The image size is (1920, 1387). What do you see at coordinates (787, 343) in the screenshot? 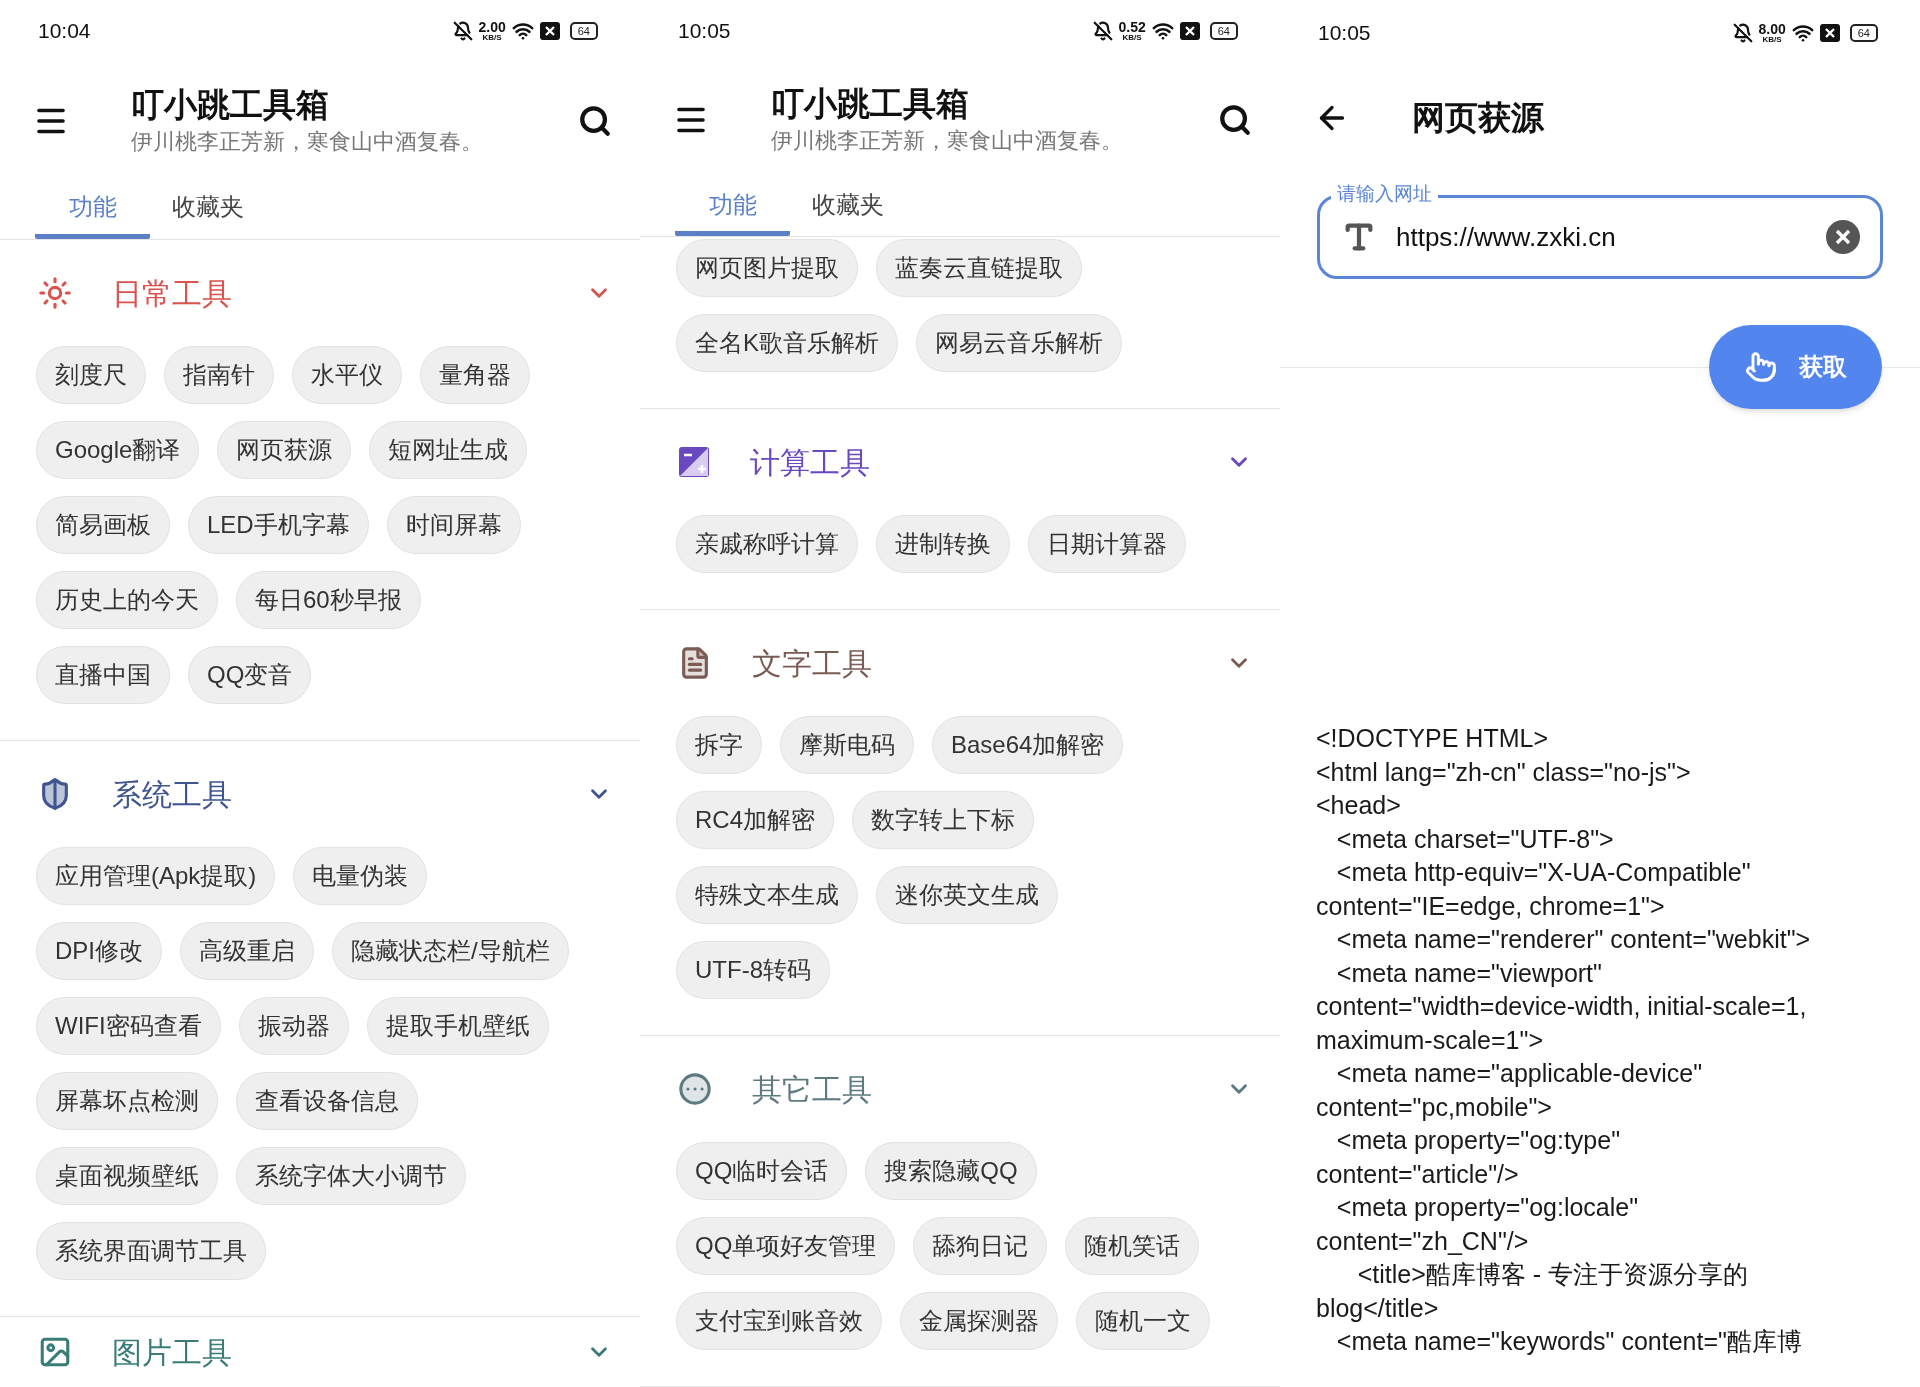
I see `tool-chip: 全名K歌音乐解析` at bounding box center [787, 343].